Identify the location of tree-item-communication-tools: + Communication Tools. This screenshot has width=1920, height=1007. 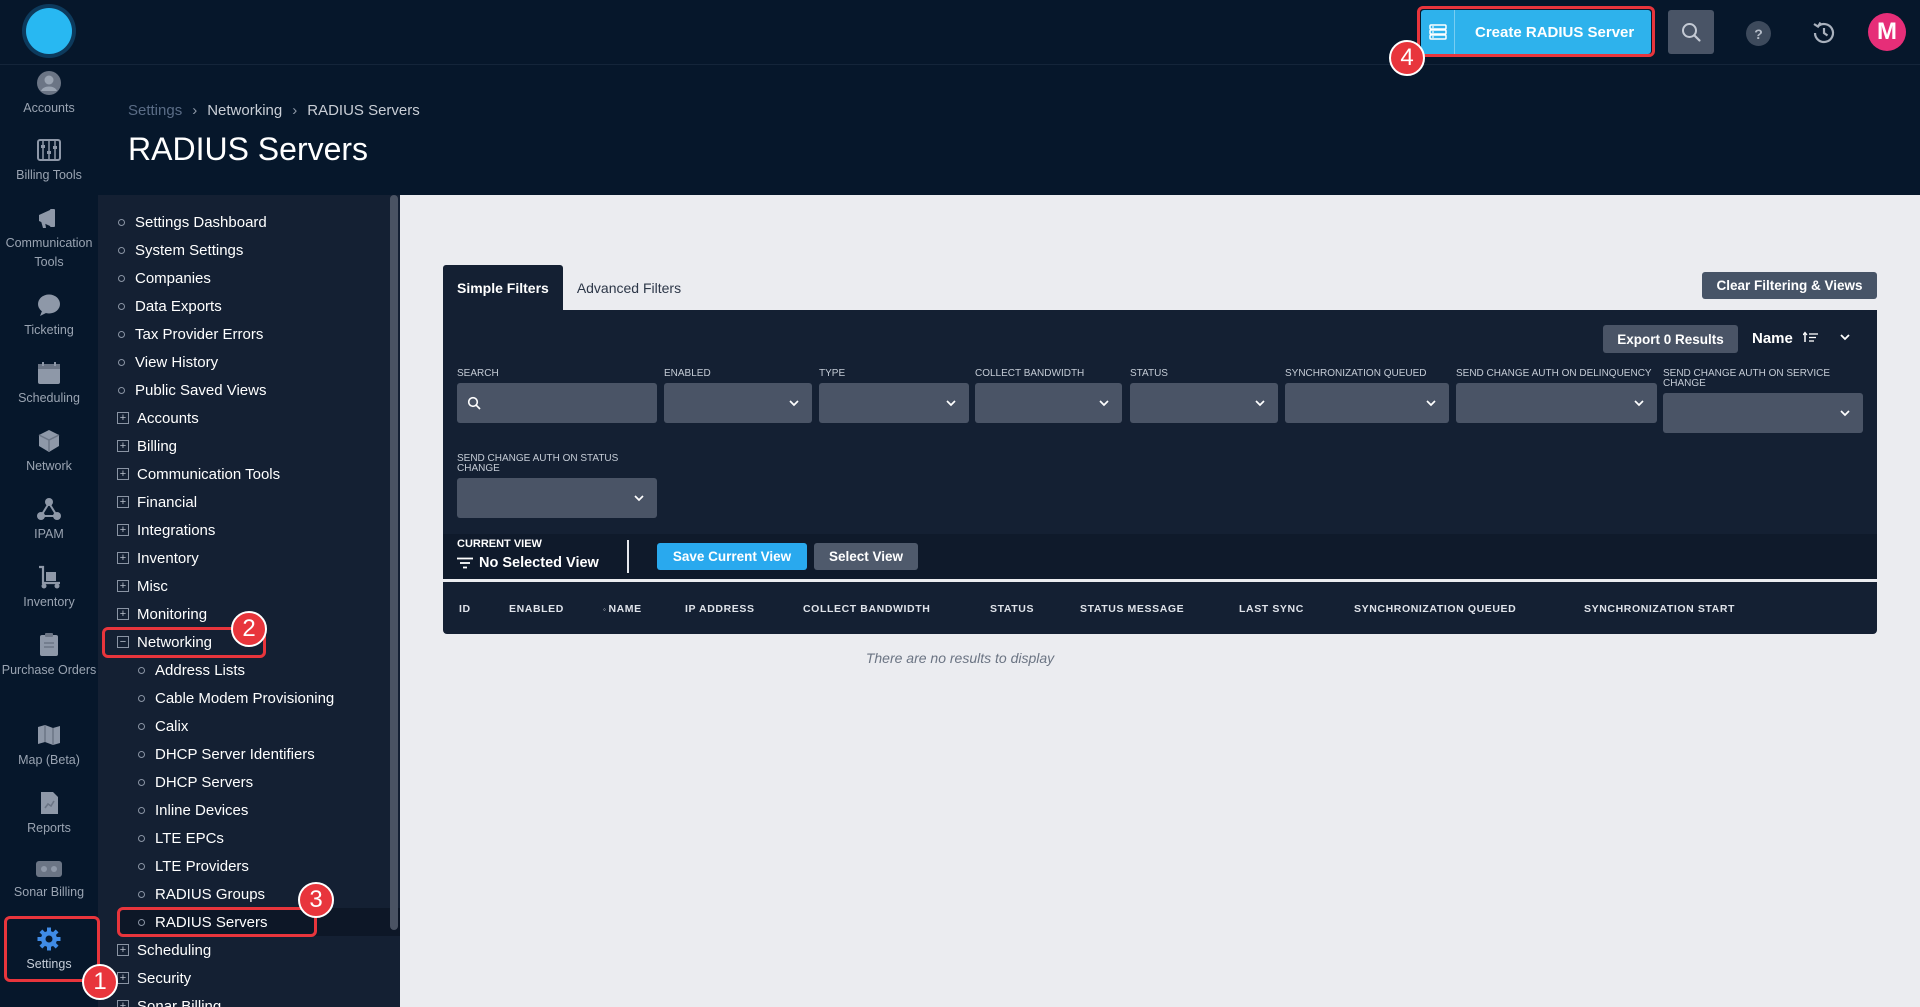
(198, 474).